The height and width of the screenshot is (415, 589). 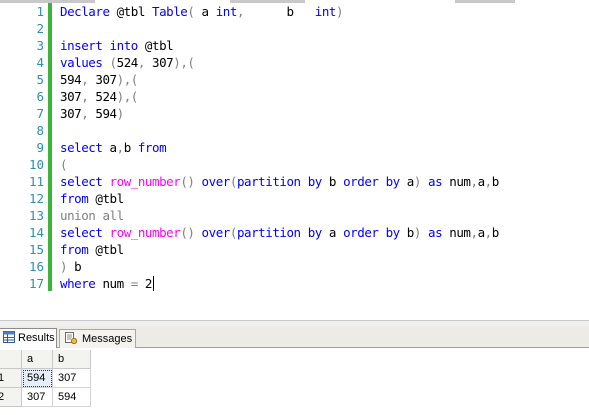 I want to click on row-header-2: 2, so click(x=11, y=397).